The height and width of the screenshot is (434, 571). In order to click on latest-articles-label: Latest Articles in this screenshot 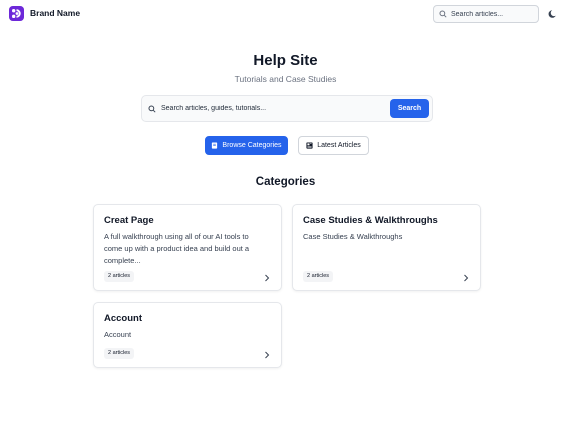, I will do `click(339, 145)`.